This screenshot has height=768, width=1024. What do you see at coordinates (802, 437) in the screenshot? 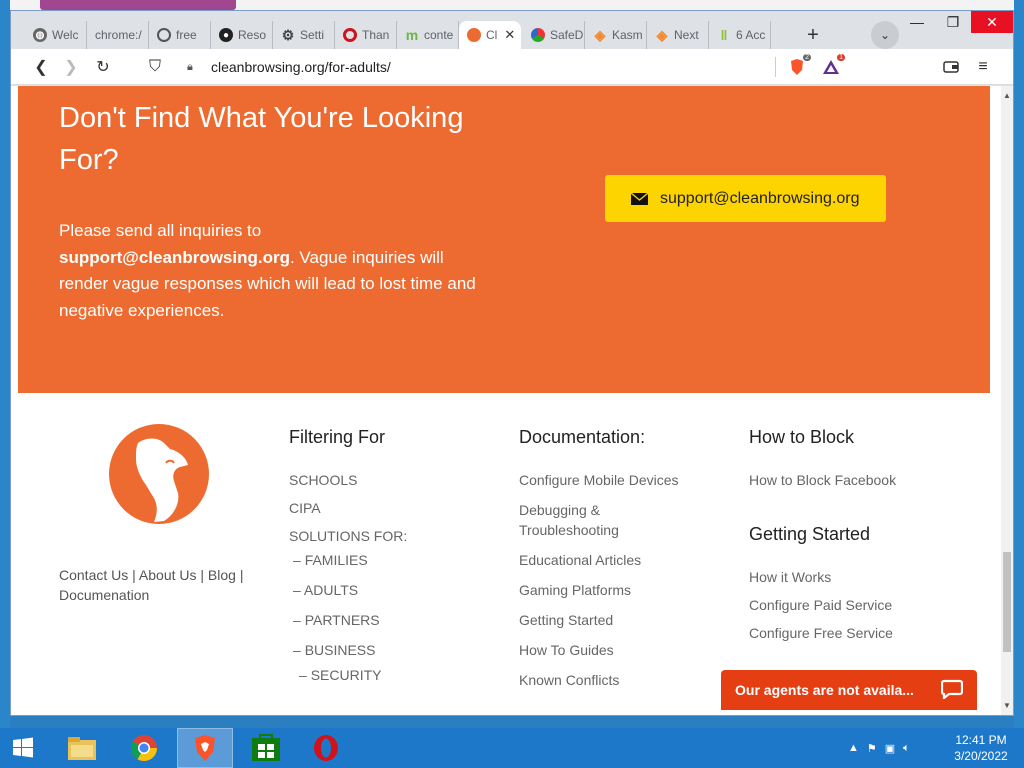
I see `how-to-block-heading: How to Block` at bounding box center [802, 437].